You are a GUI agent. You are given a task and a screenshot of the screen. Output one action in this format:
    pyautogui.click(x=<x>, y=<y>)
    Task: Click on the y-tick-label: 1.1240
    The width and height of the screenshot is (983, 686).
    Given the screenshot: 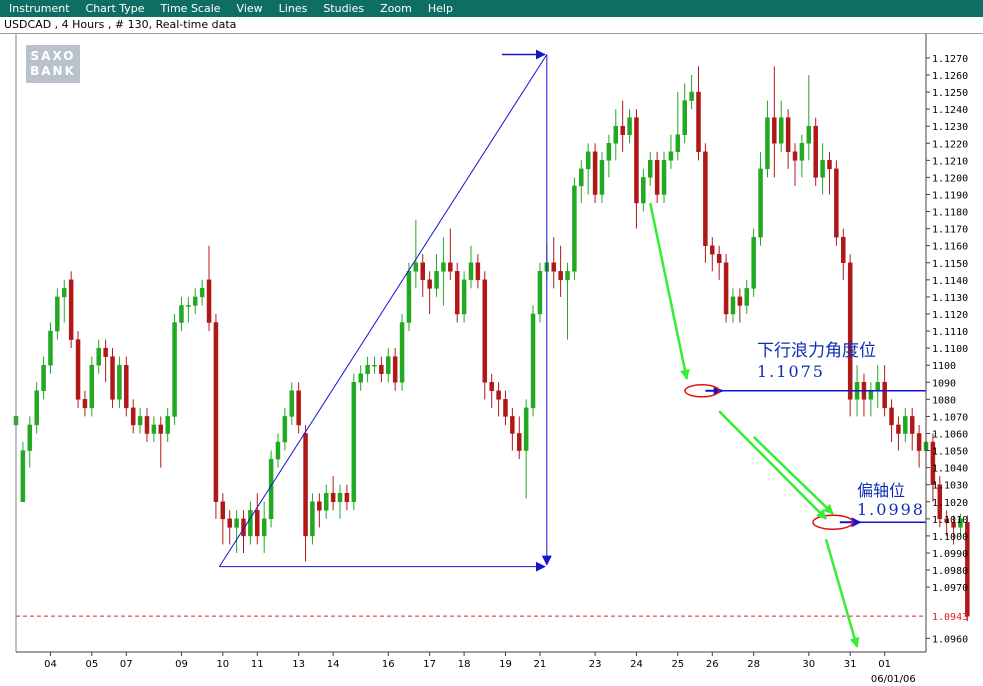 What is the action you would take?
    pyautogui.click(x=950, y=110)
    